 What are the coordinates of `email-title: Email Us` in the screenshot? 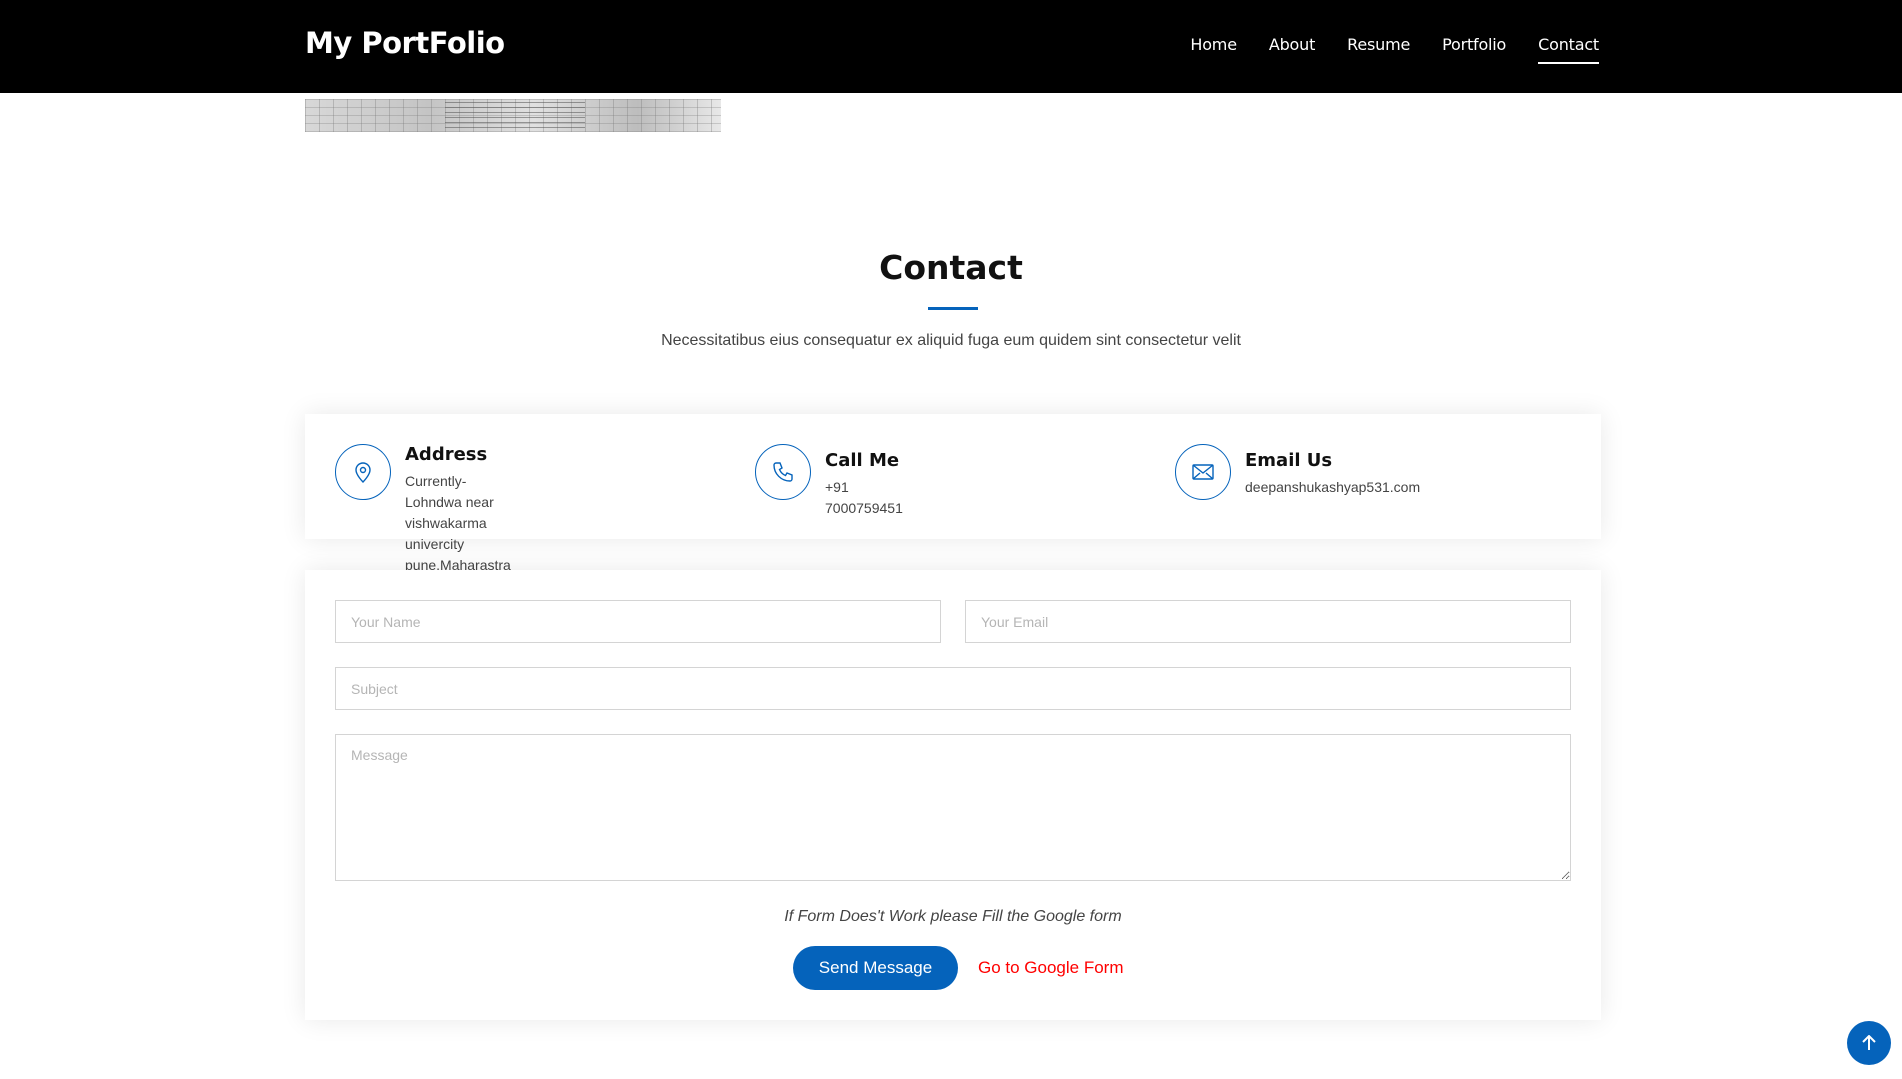 It's located at (1289, 460).